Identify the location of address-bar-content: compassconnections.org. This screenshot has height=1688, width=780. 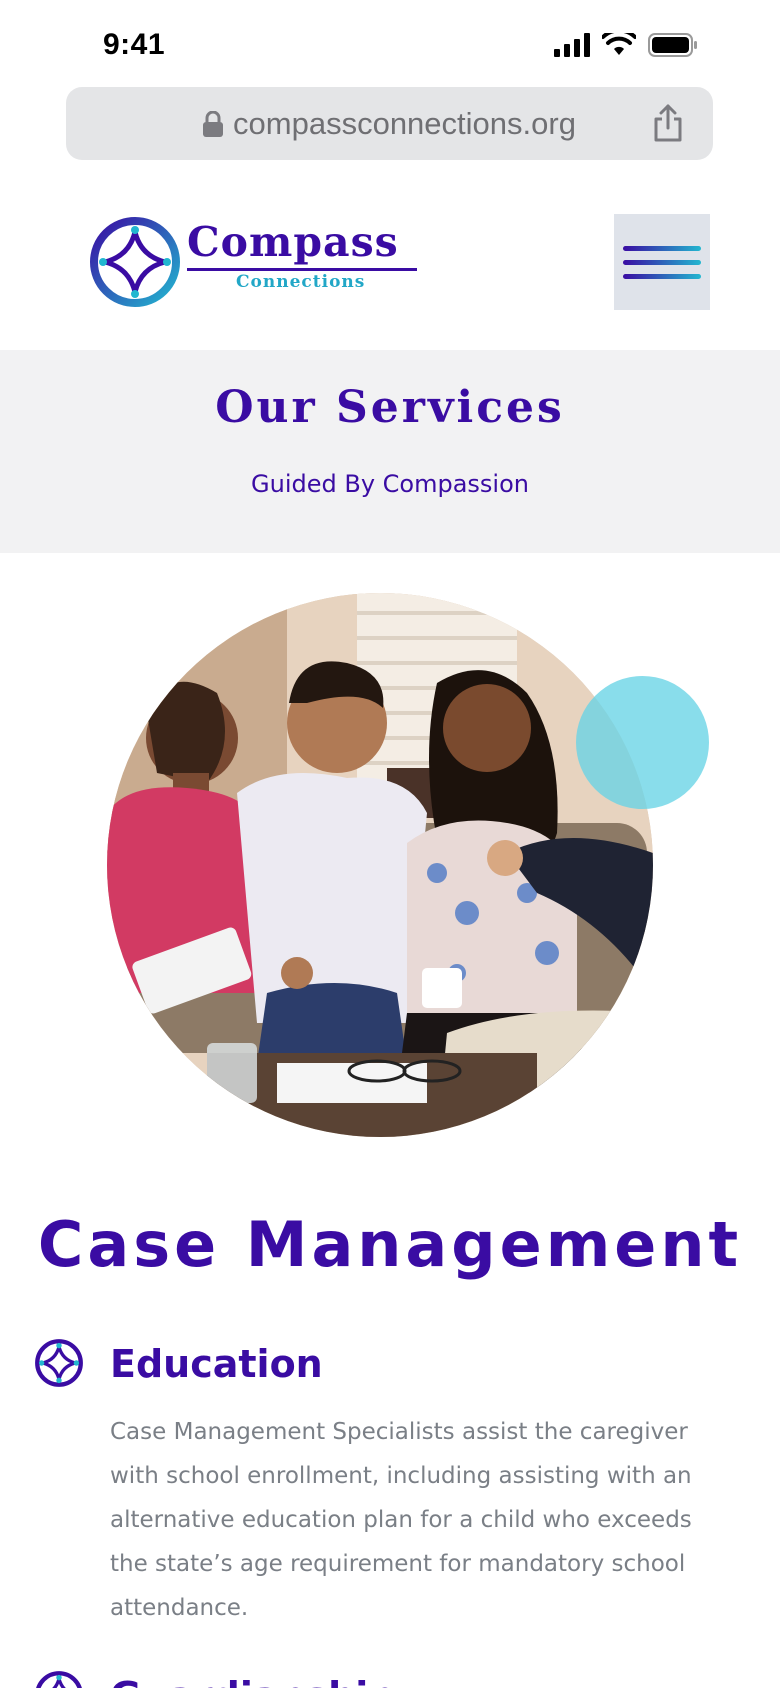
(389, 123).